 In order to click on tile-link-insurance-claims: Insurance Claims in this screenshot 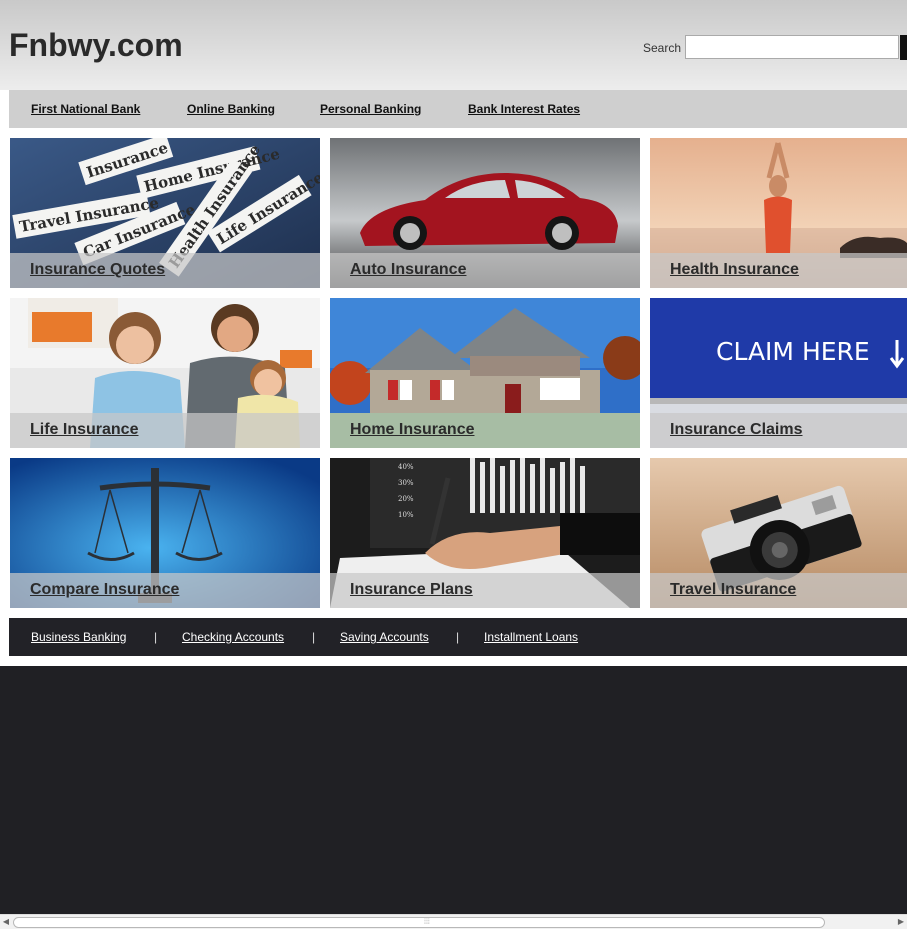, I will do `click(736, 430)`.